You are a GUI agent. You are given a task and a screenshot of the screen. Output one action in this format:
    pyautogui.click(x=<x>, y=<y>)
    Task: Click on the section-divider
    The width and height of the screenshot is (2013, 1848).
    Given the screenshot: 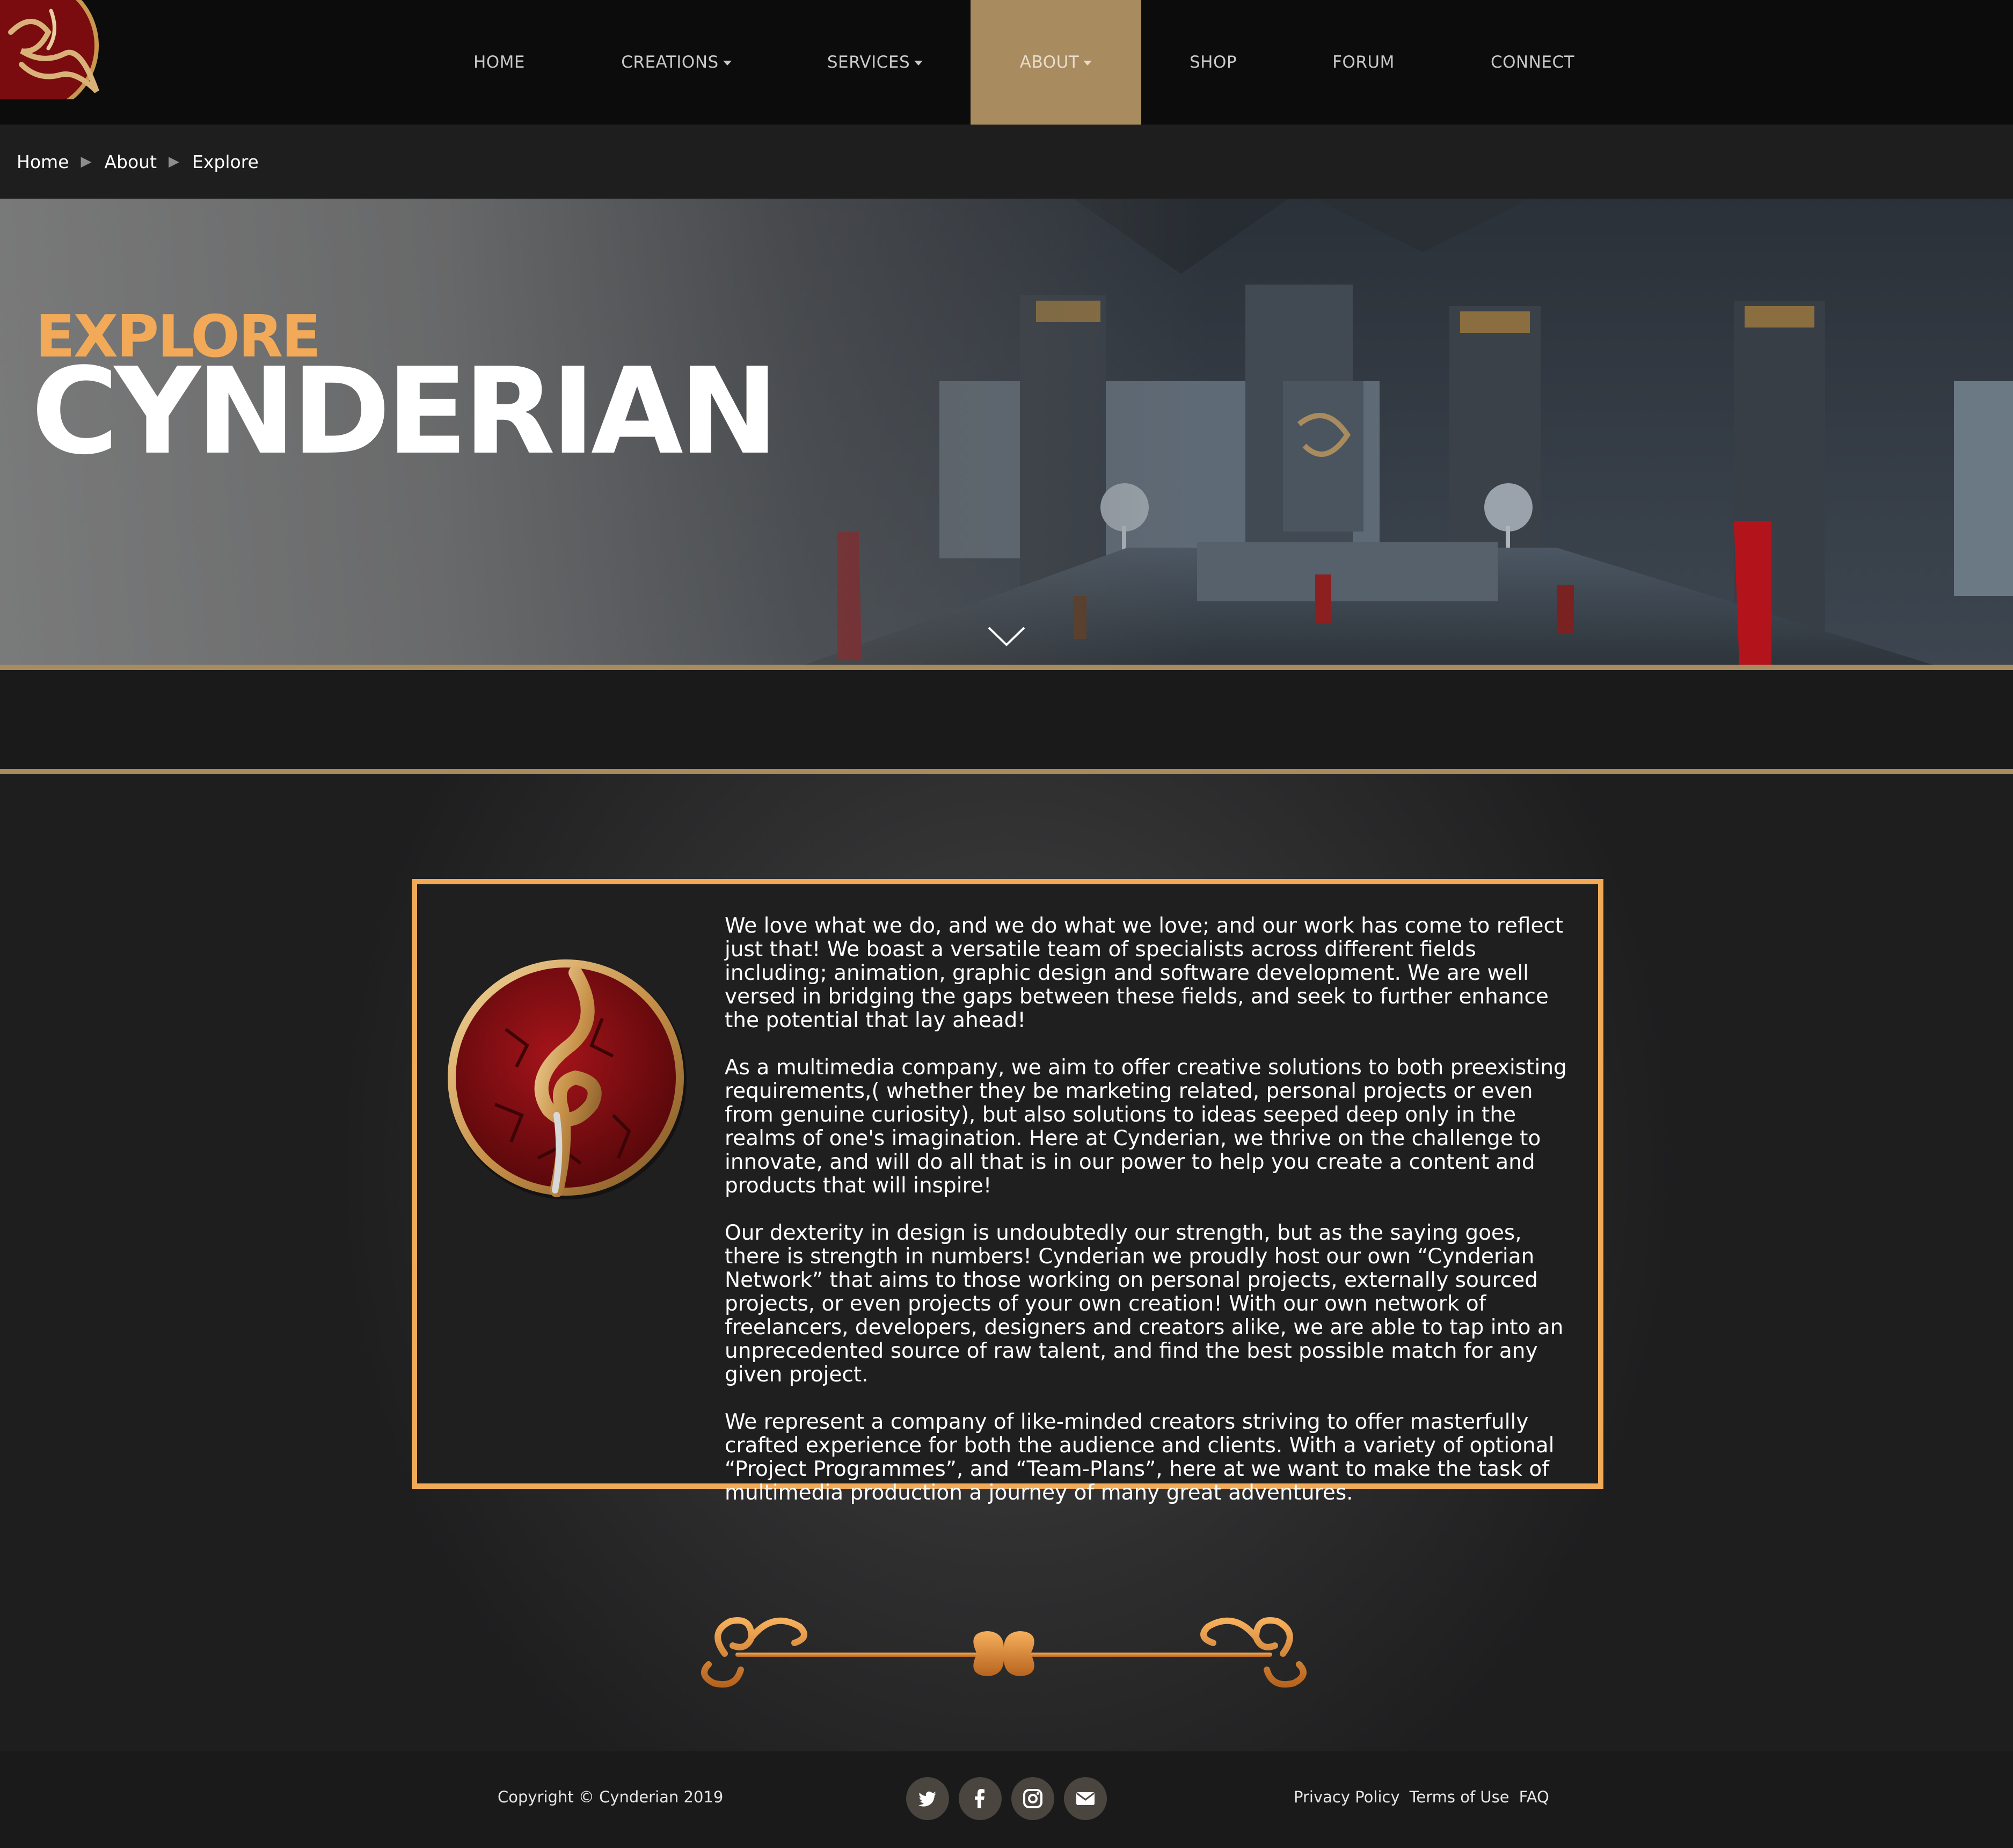 What is the action you would take?
    pyautogui.click(x=1007, y=771)
    